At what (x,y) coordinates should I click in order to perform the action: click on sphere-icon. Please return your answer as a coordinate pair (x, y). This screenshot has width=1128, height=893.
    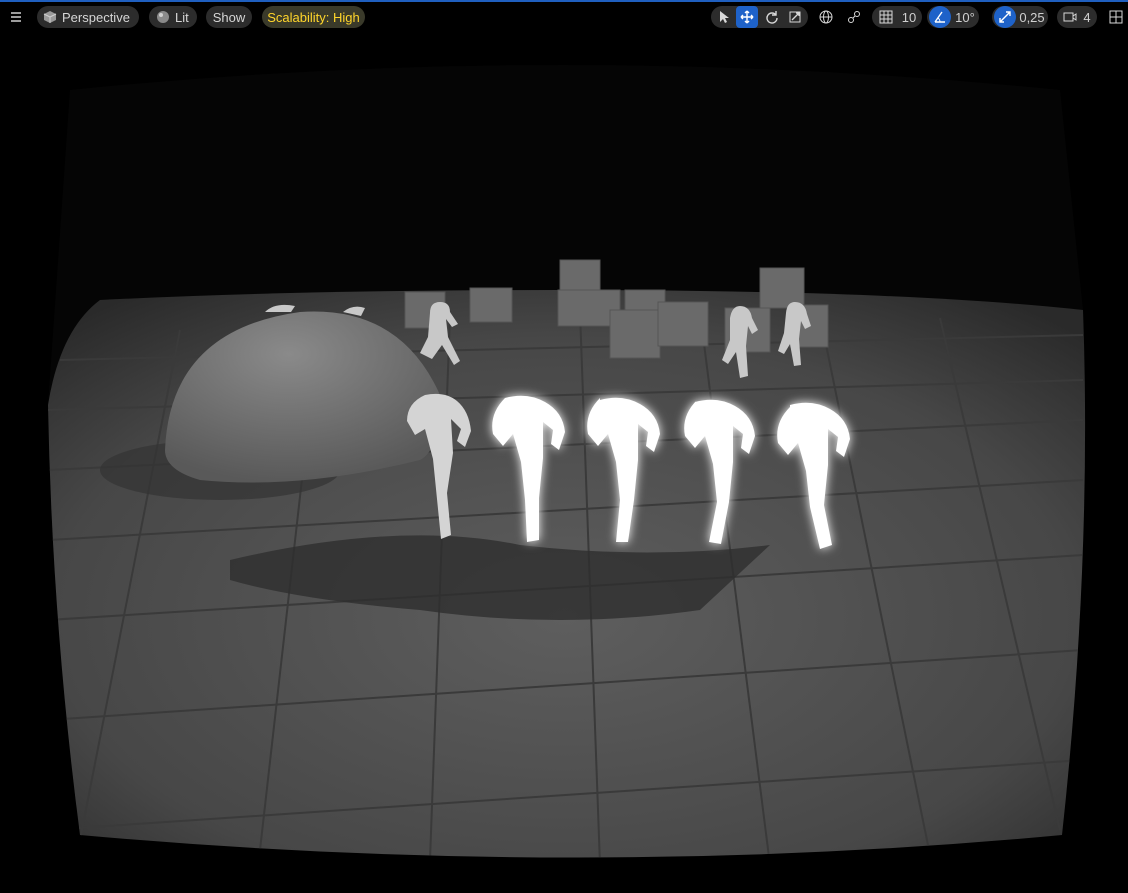
    Looking at the image, I should click on (163, 17).